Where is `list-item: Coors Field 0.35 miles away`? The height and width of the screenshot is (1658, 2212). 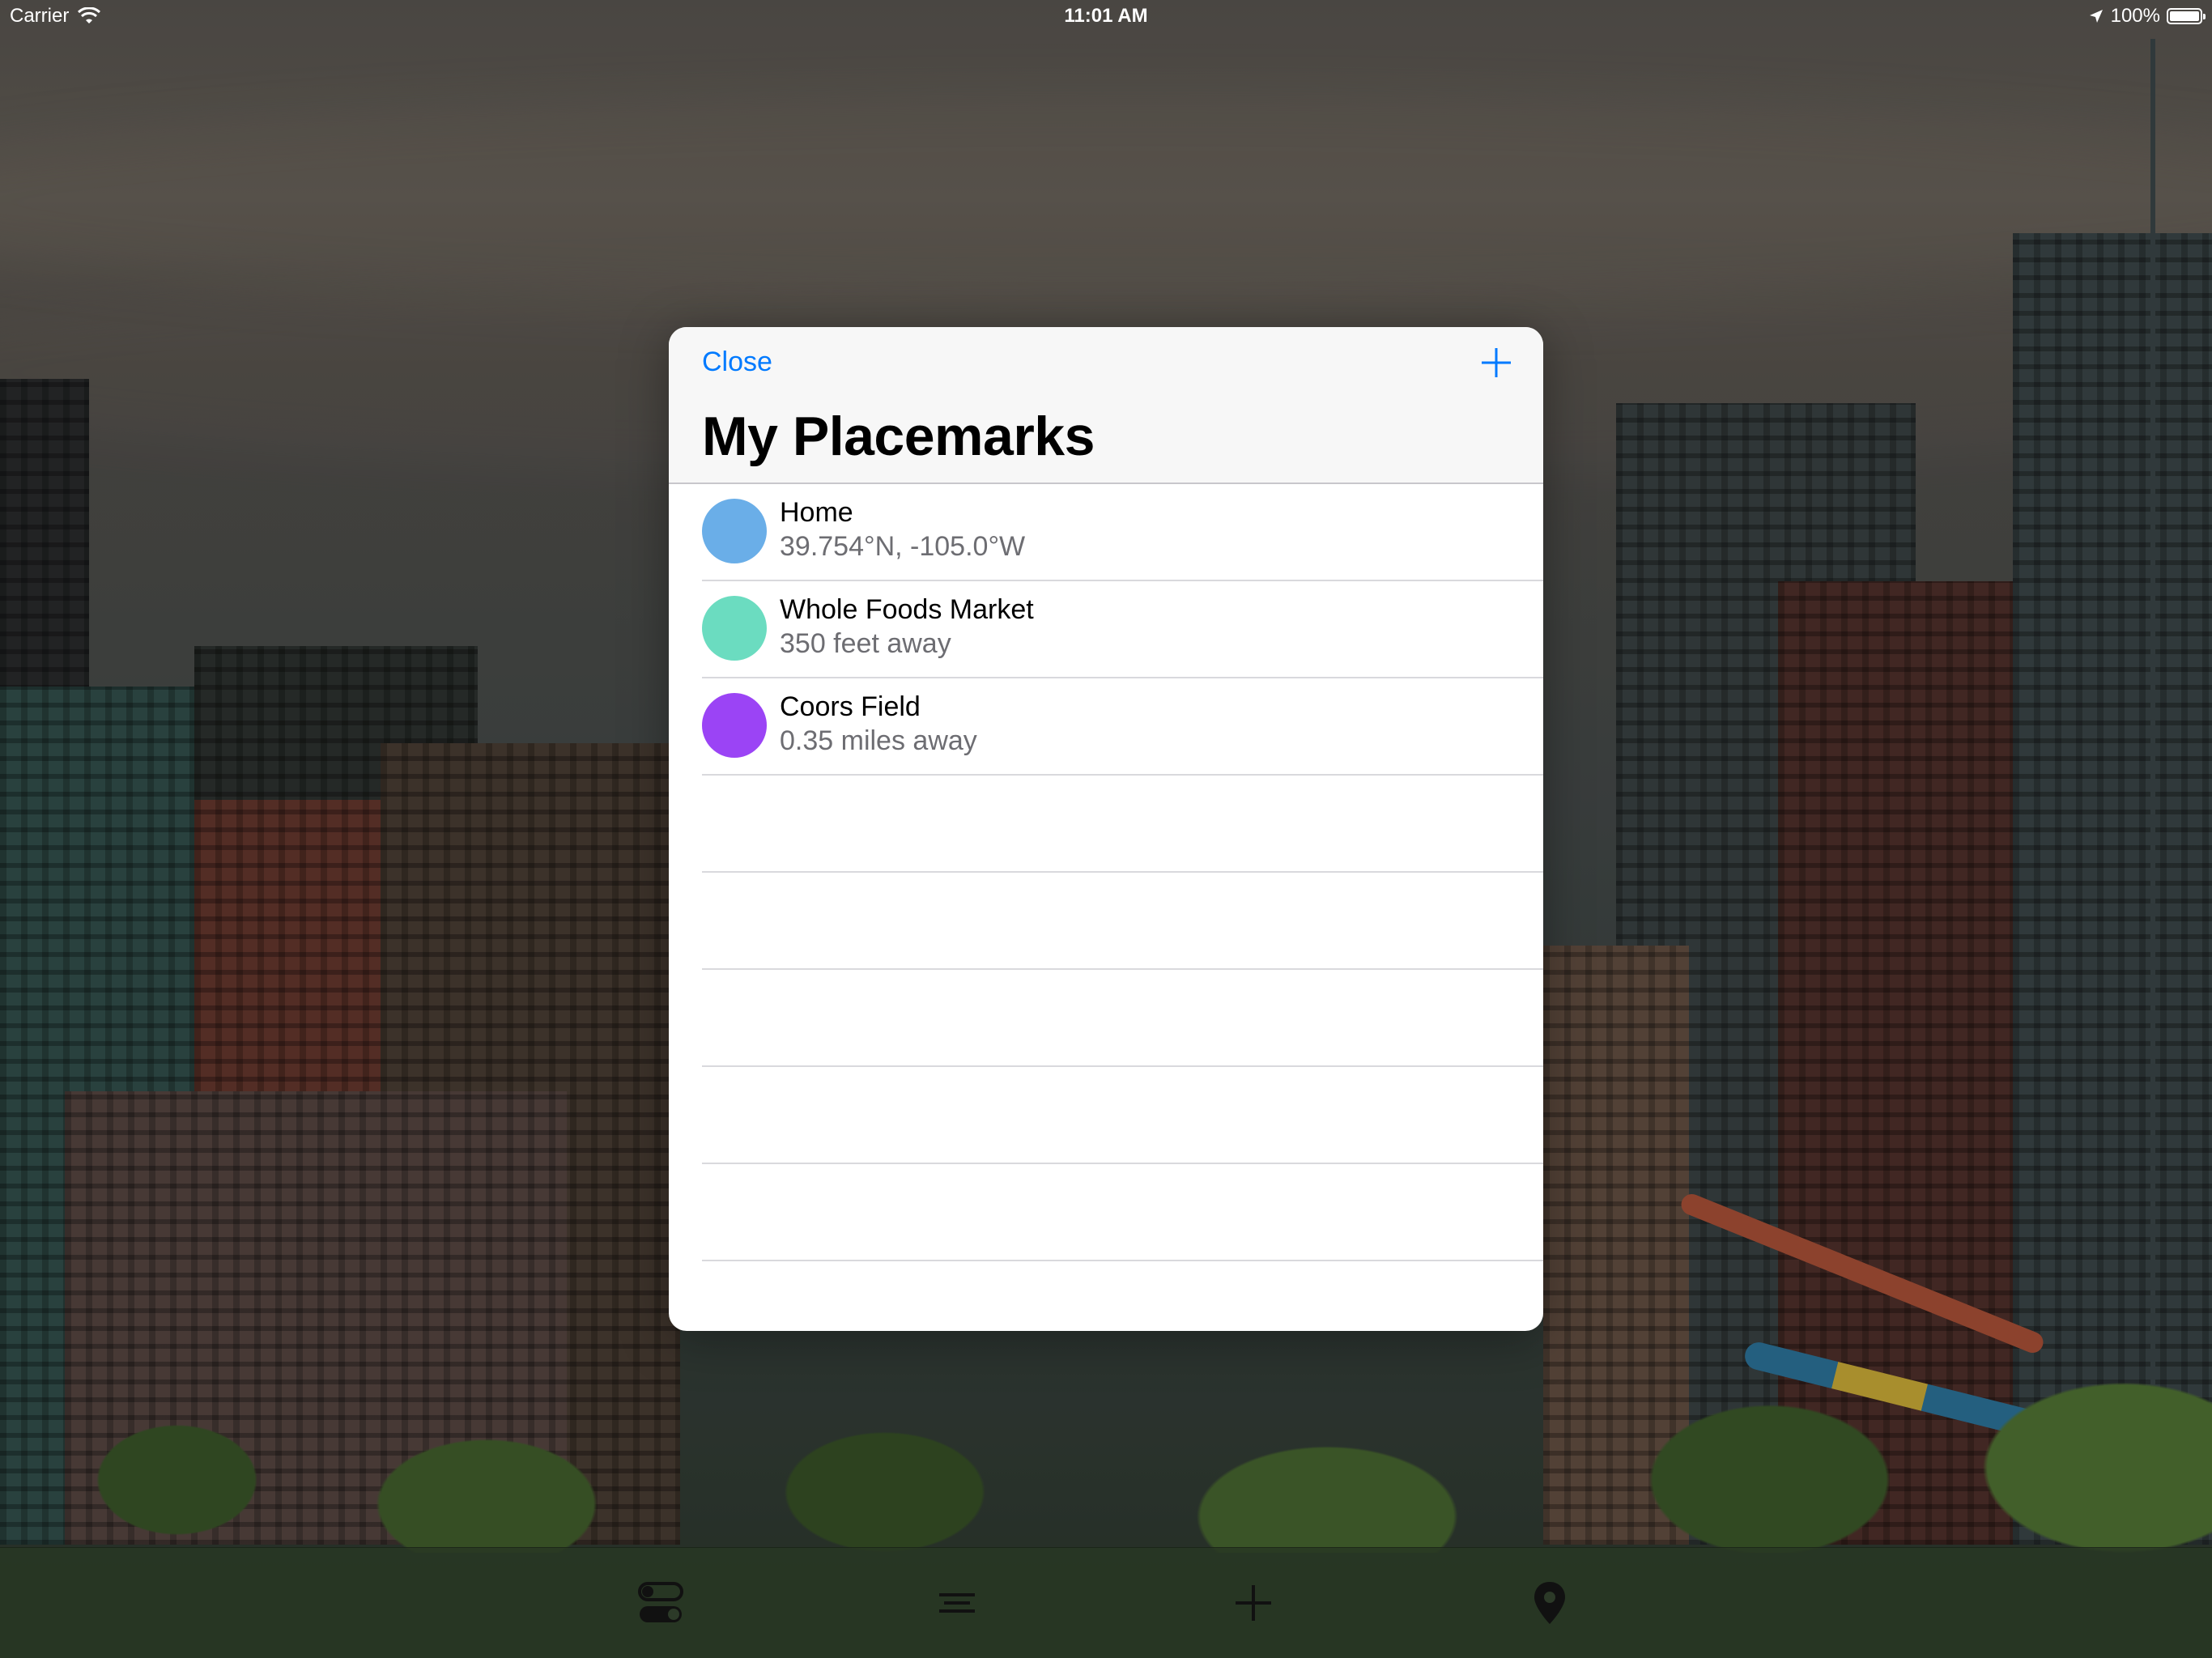
list-item: Coors Field 0.35 miles away is located at coordinates (1122, 727).